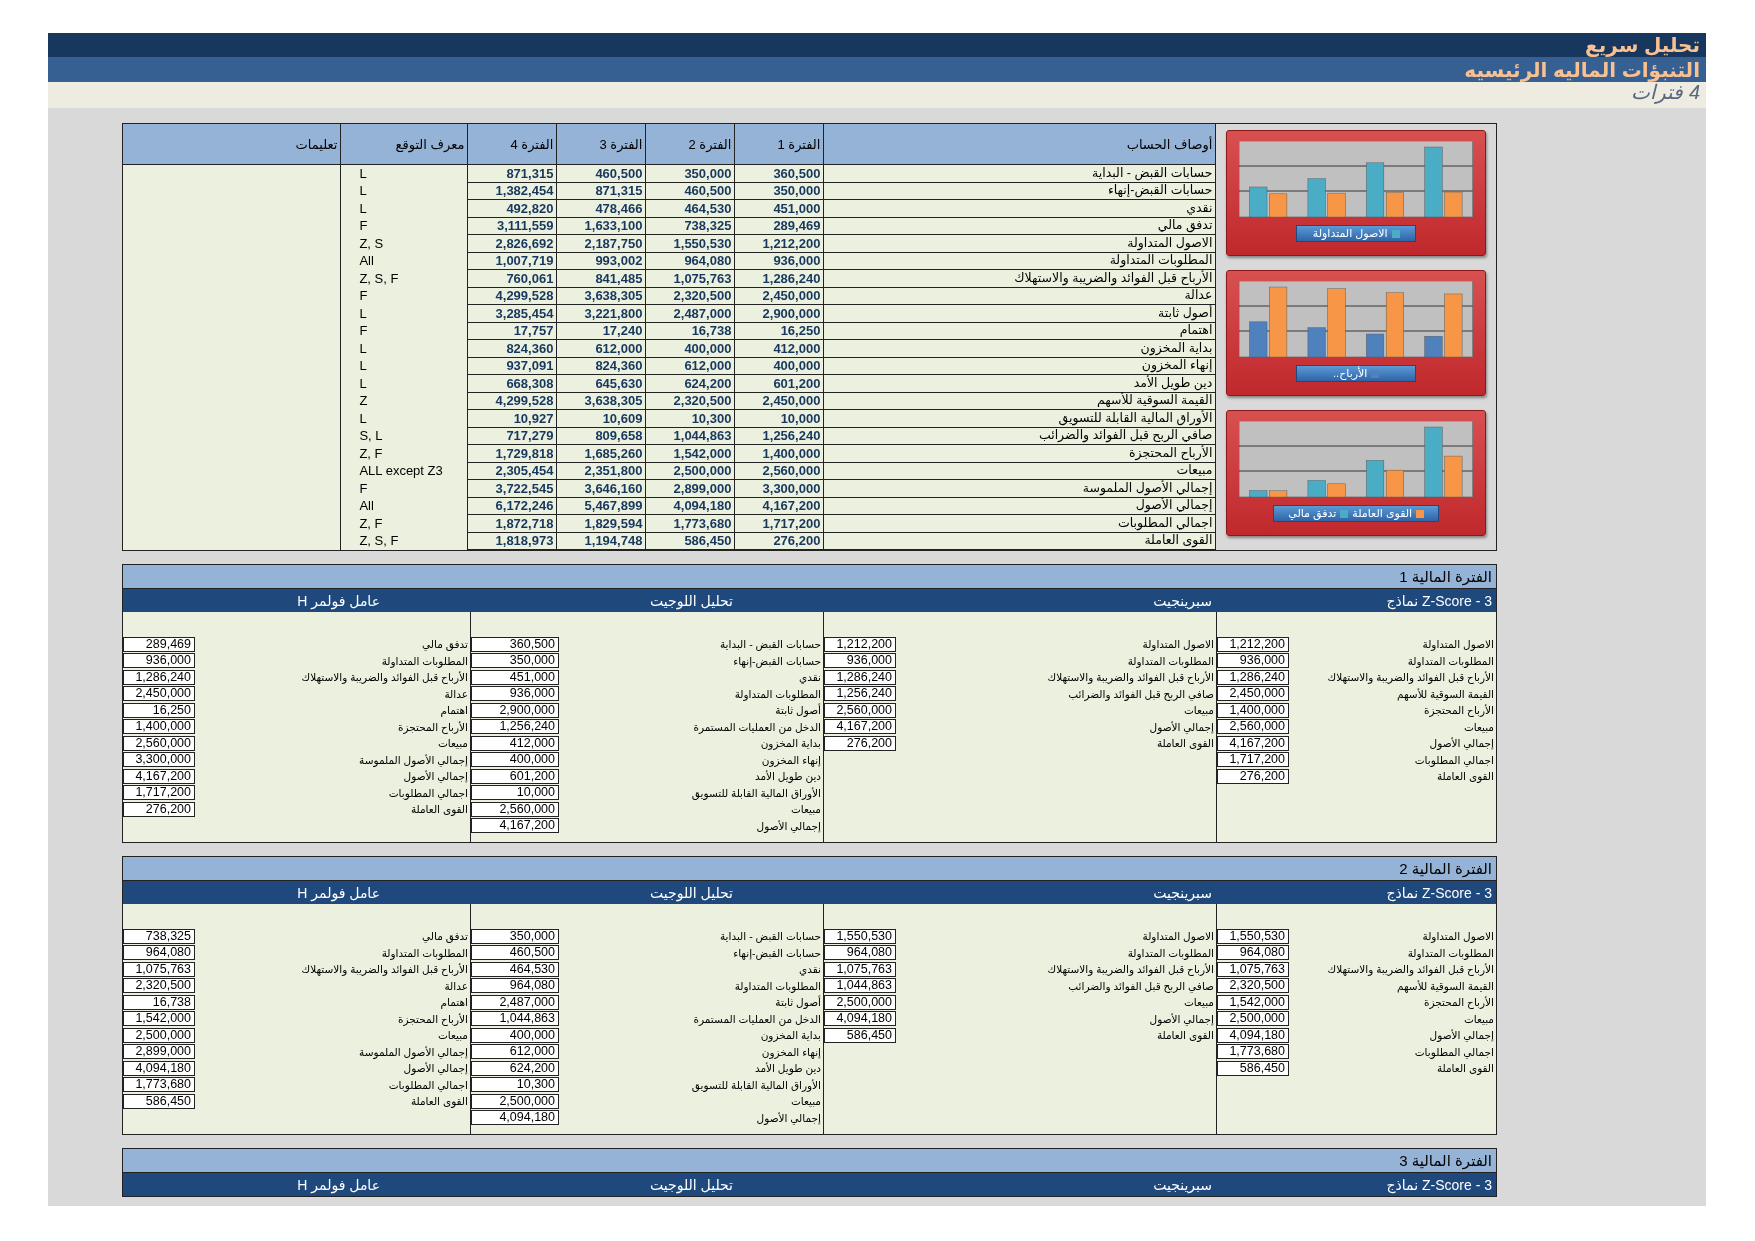 The width and height of the screenshot is (1755, 1241). What do you see at coordinates (1253, 1052) in the screenshot?
I see `value-cell: 1,773,680` at bounding box center [1253, 1052].